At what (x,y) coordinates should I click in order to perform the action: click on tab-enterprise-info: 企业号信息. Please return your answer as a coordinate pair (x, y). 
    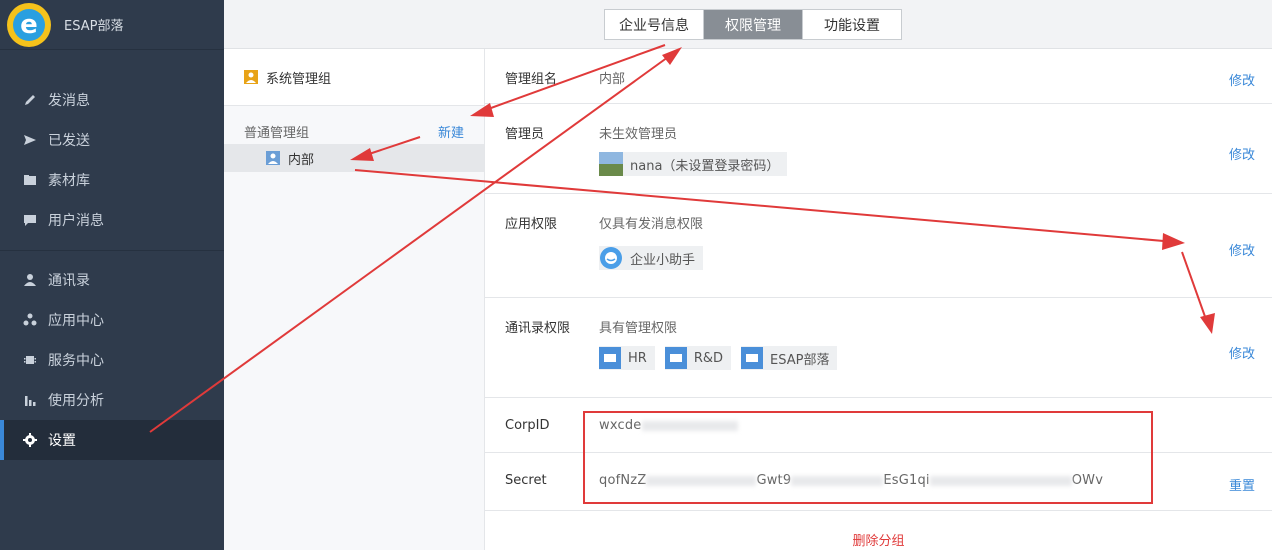
    Looking at the image, I should click on (654, 24).